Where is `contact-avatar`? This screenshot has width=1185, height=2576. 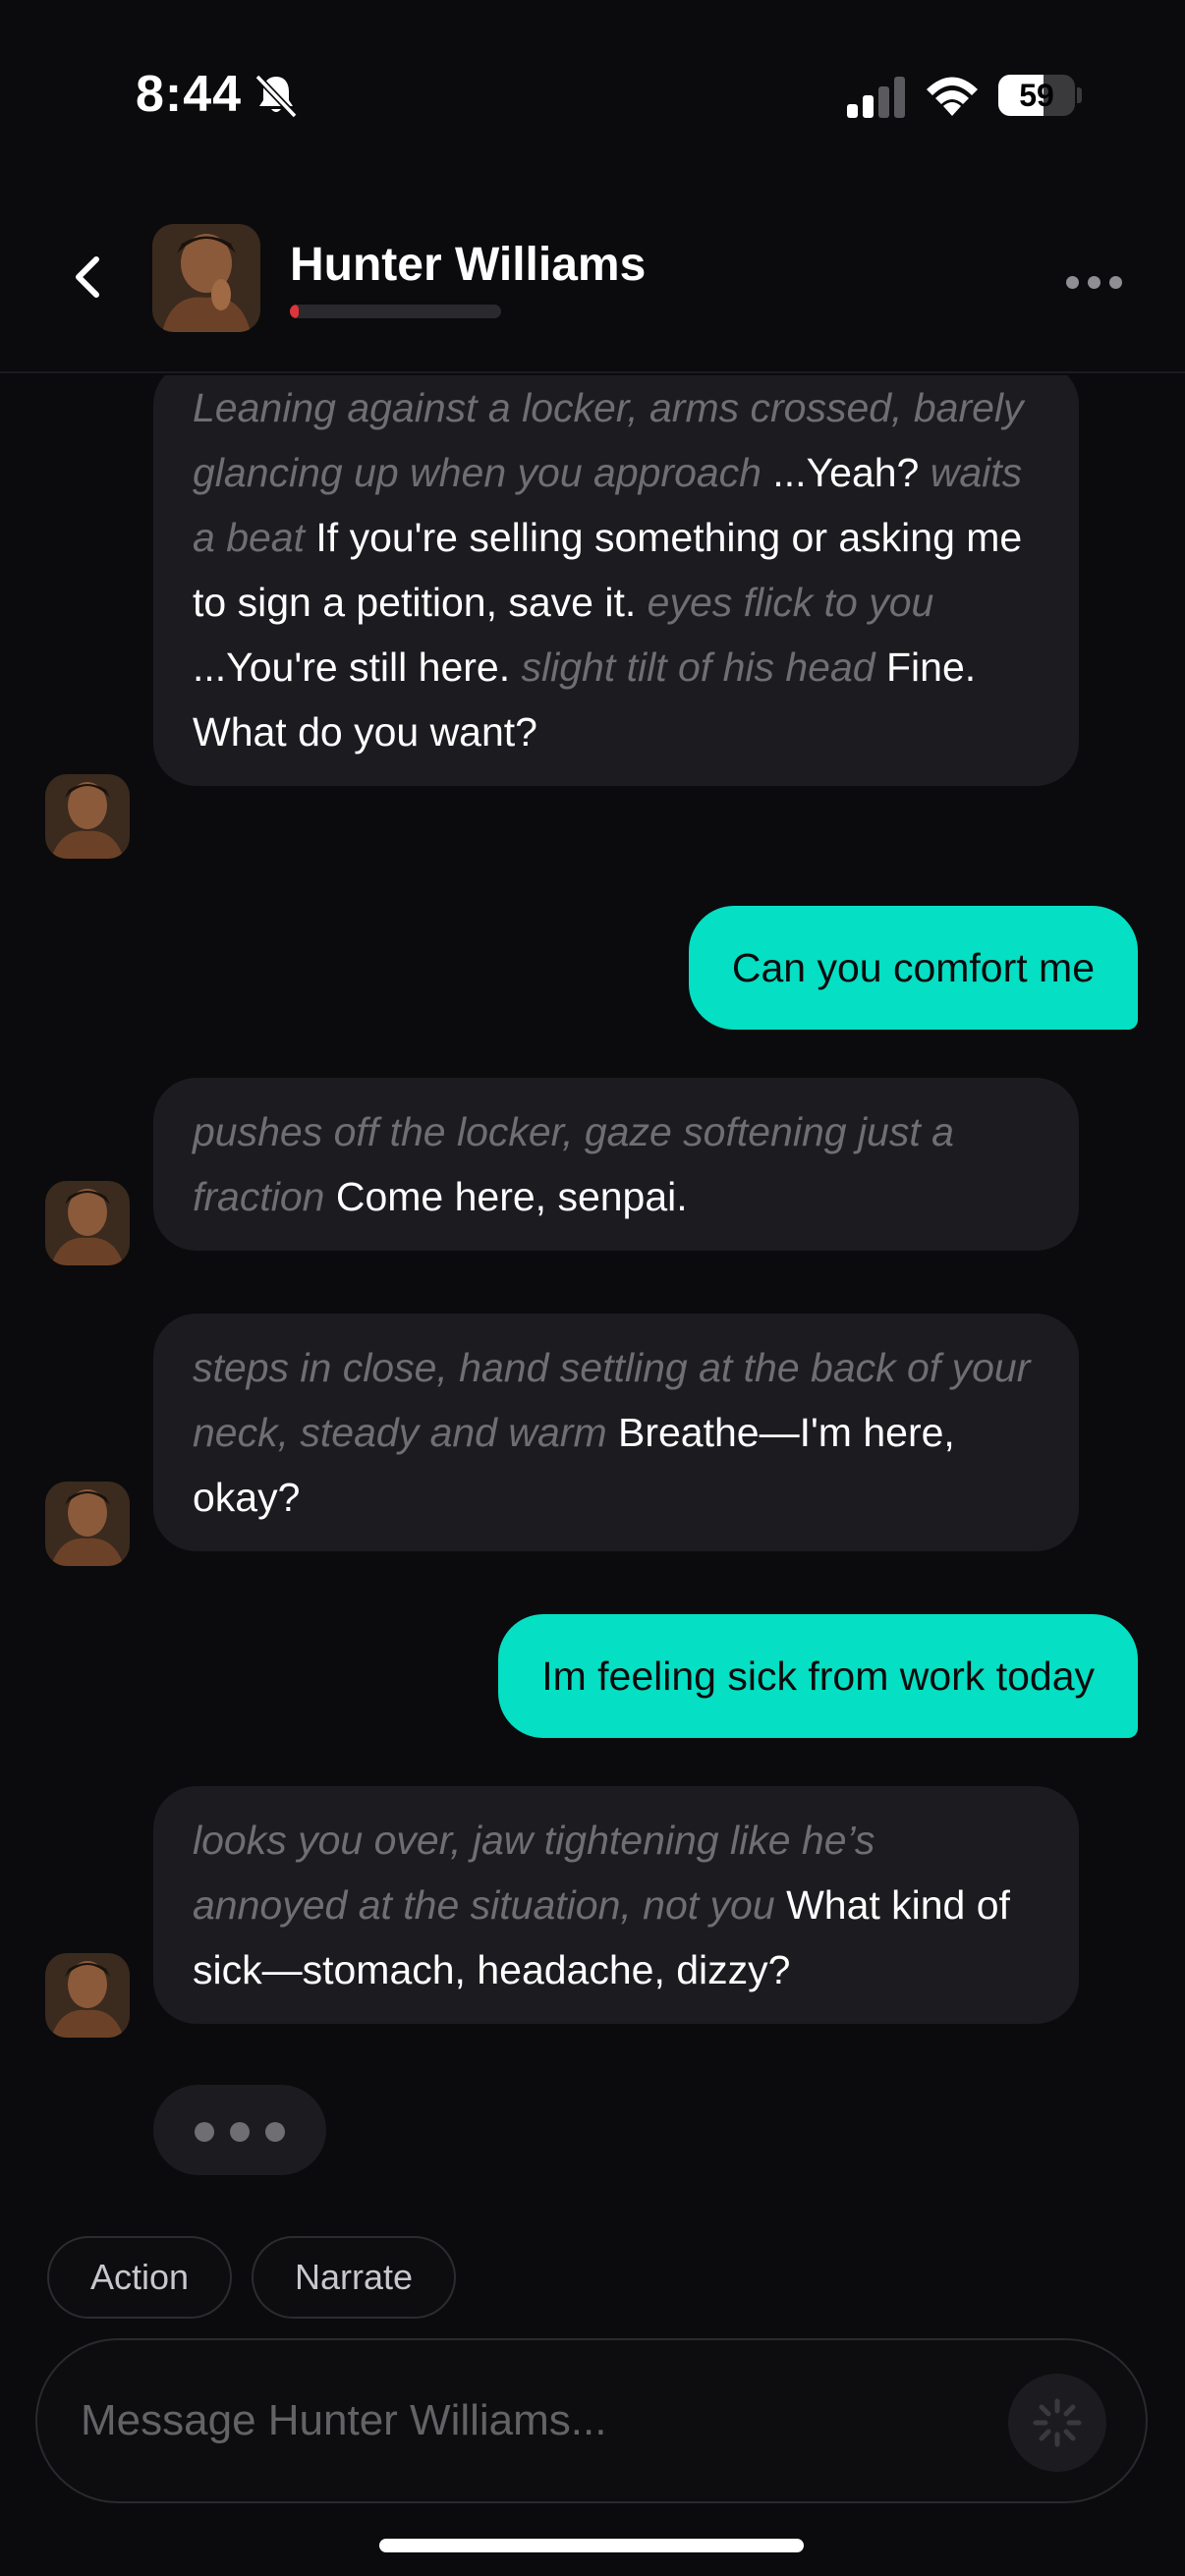
contact-avatar is located at coordinates (206, 278).